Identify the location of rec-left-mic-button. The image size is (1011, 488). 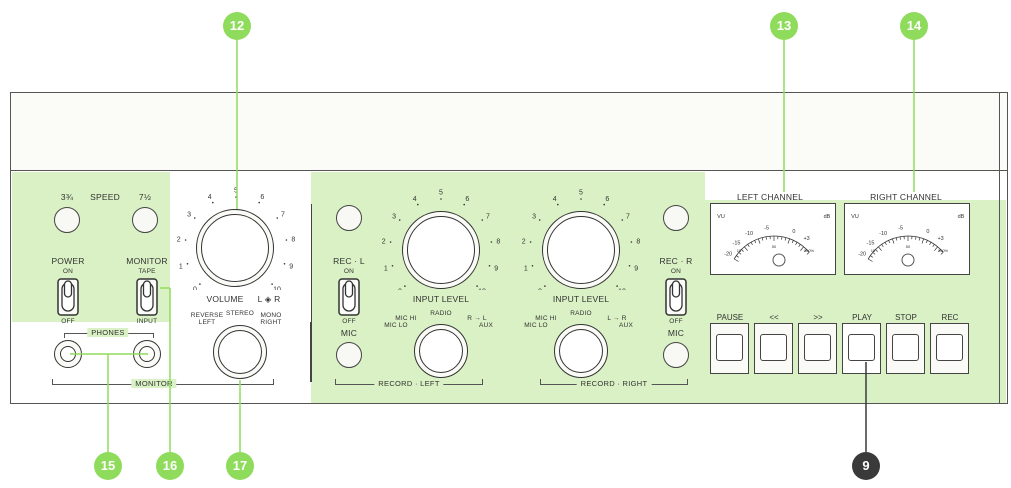
(349, 355).